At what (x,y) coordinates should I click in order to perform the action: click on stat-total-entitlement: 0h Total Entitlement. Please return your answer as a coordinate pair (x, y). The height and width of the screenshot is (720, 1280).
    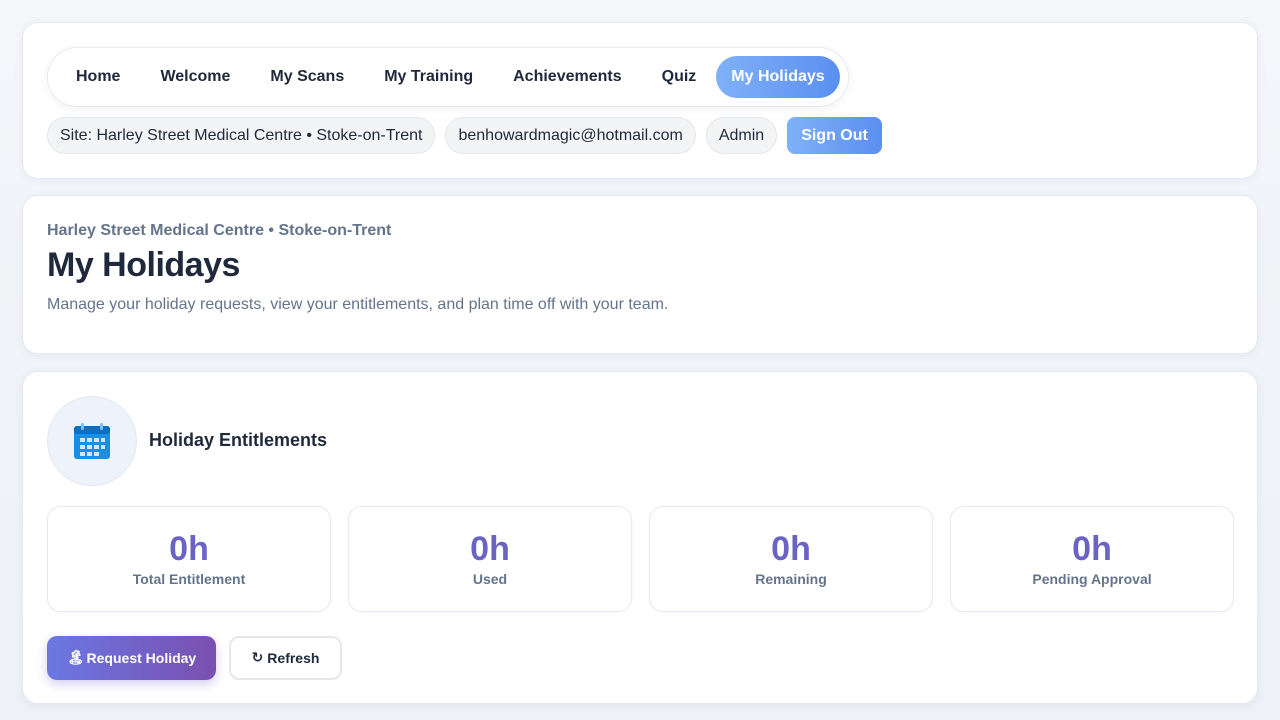
    Looking at the image, I should click on (189, 559).